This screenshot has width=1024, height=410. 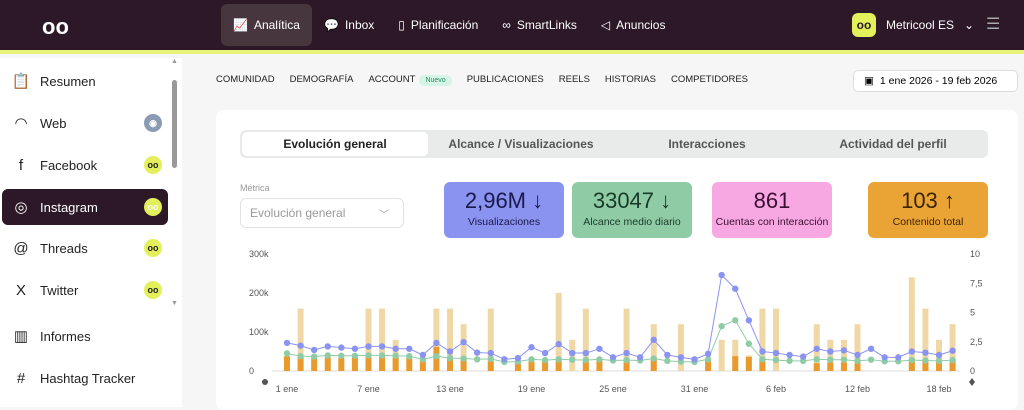 What do you see at coordinates (619, 341) in the screenshot?
I see `line-alcance` at bounding box center [619, 341].